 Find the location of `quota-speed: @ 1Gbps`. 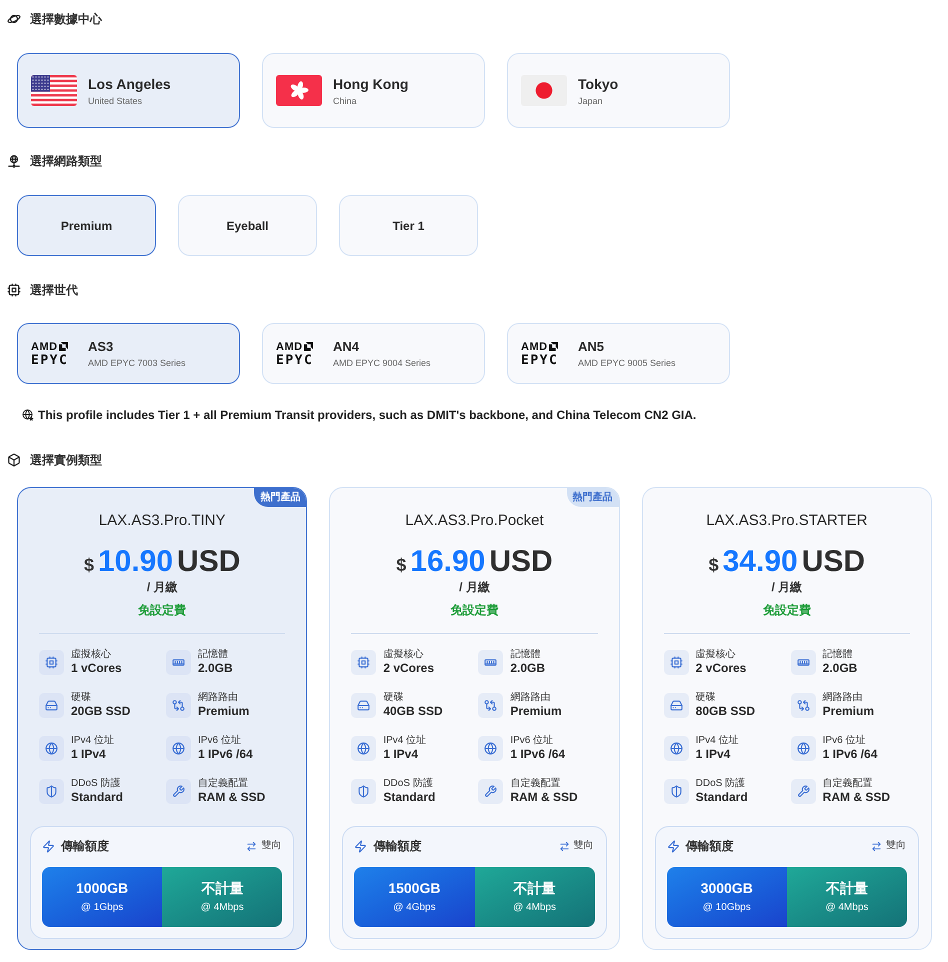

quota-speed: @ 1Gbps is located at coordinates (102, 908).